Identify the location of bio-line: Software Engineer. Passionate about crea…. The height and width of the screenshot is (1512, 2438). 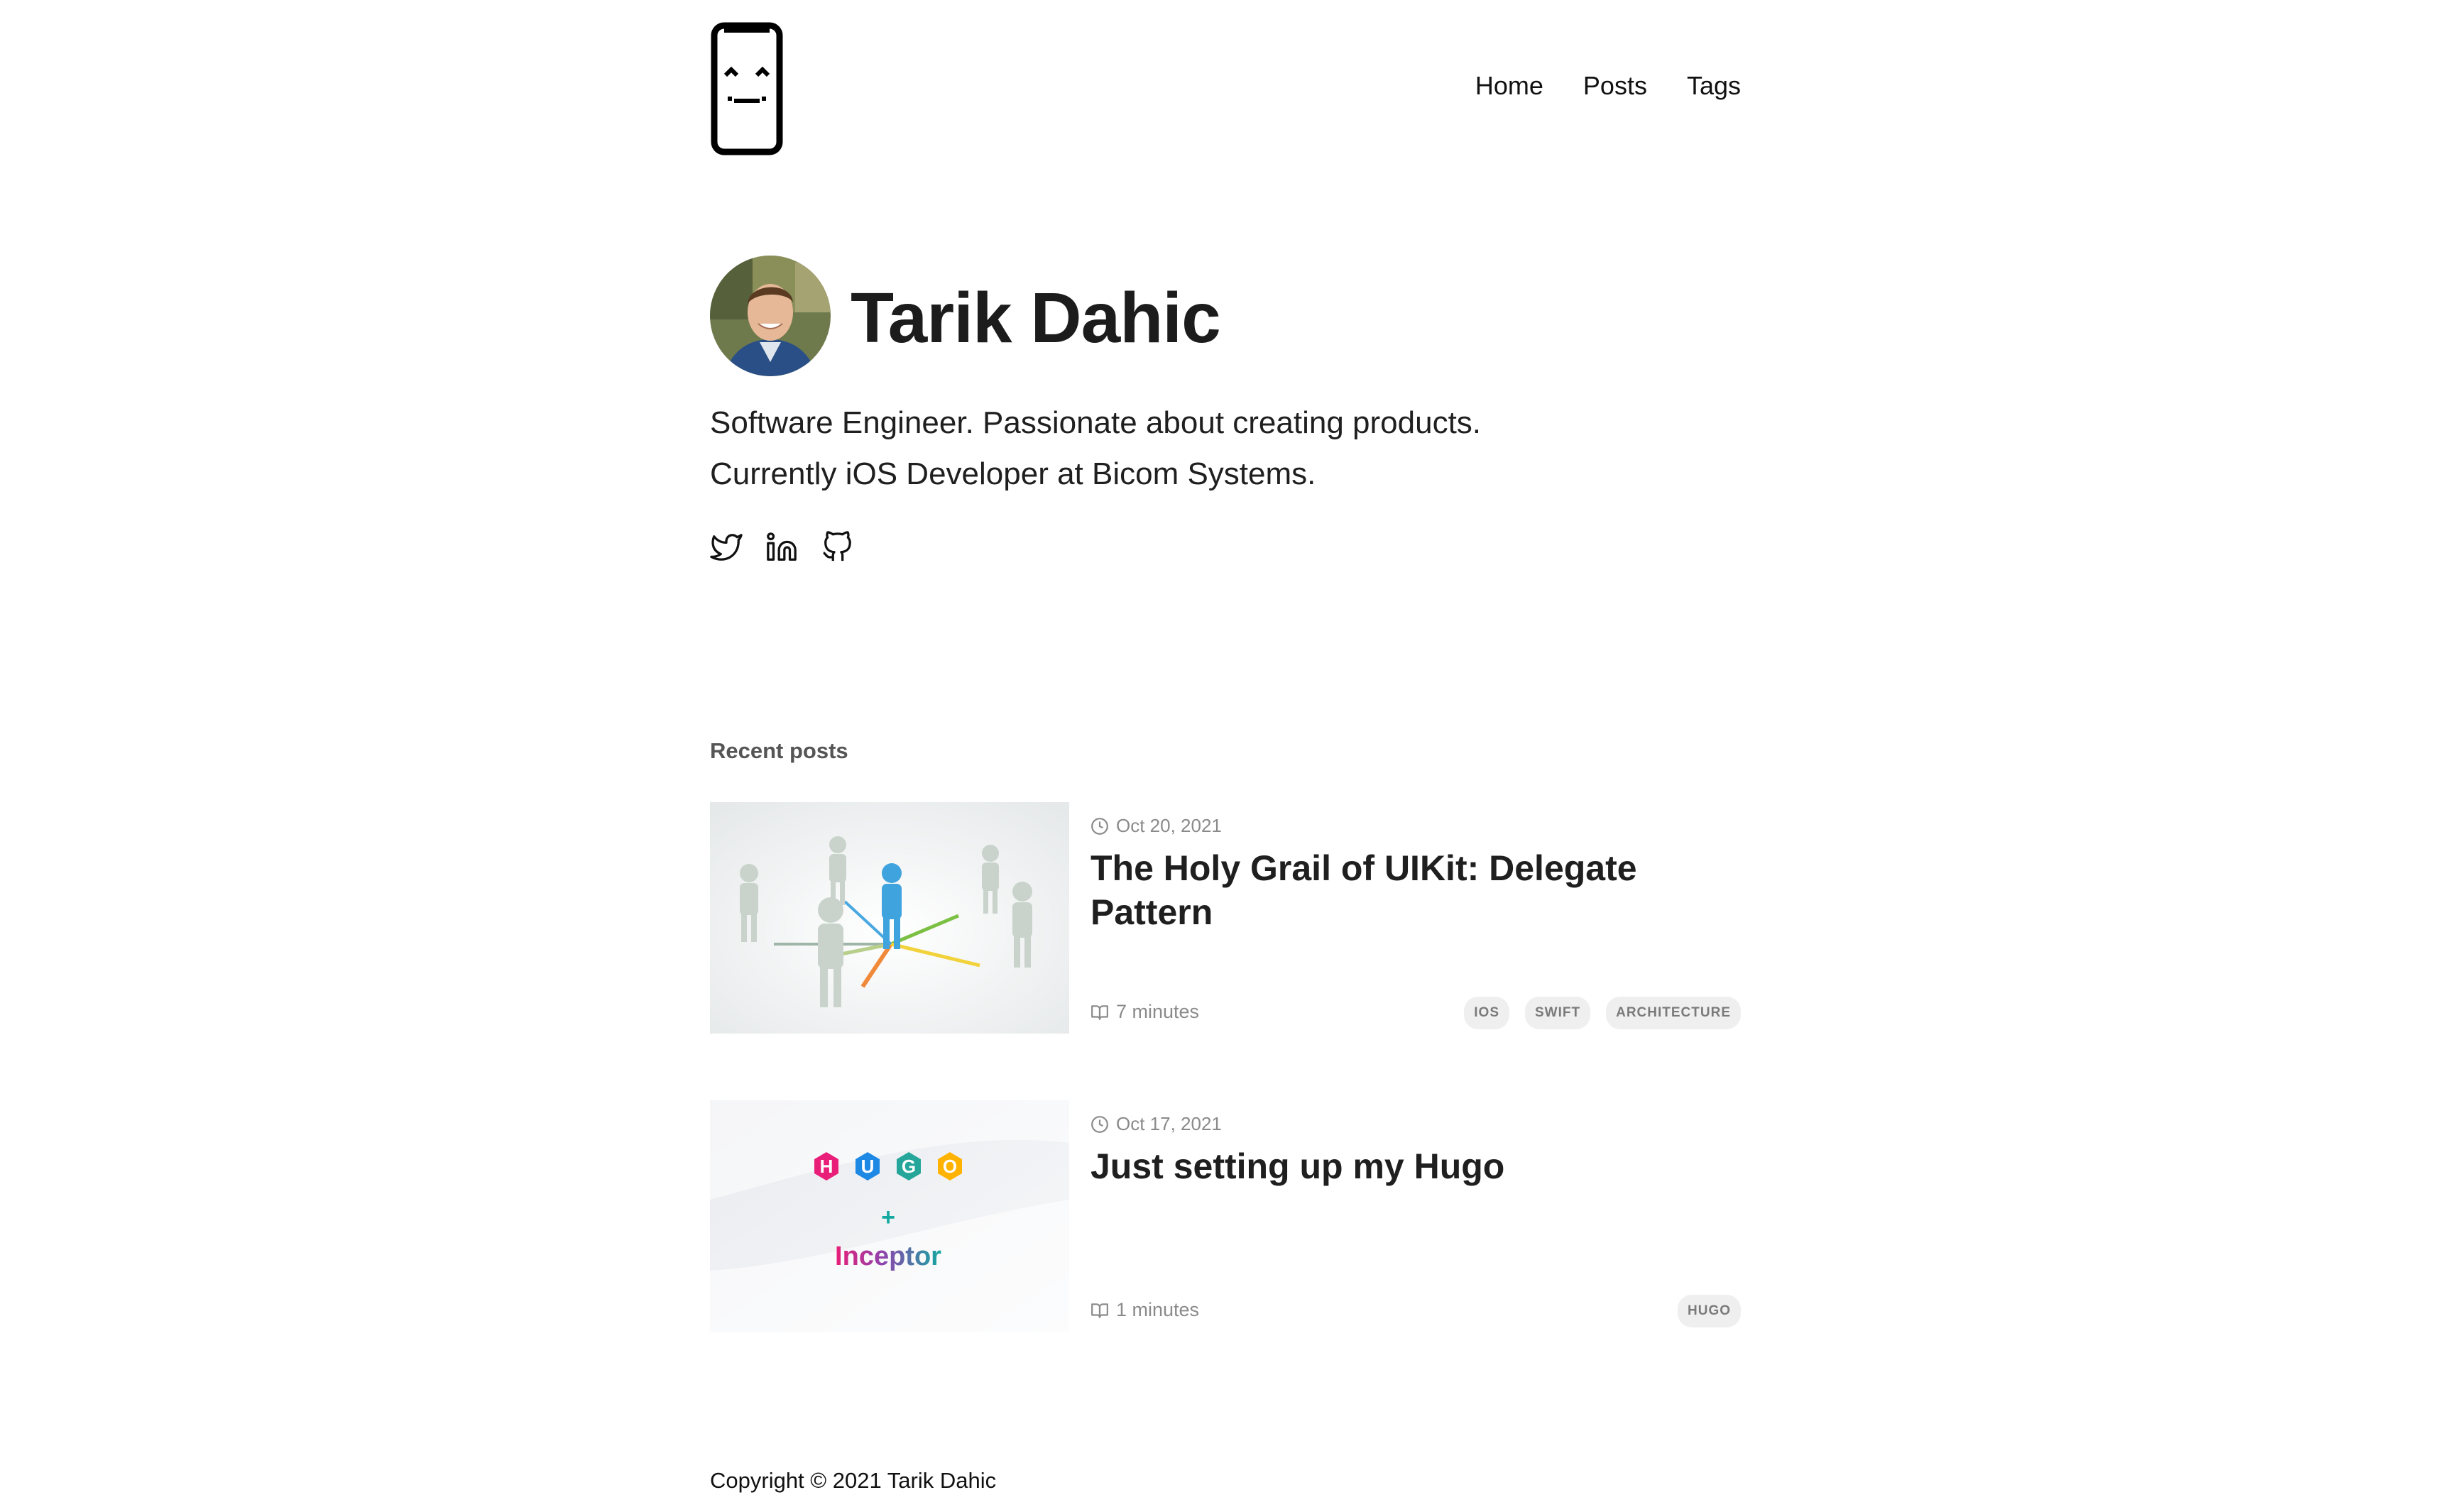
(1096, 423).